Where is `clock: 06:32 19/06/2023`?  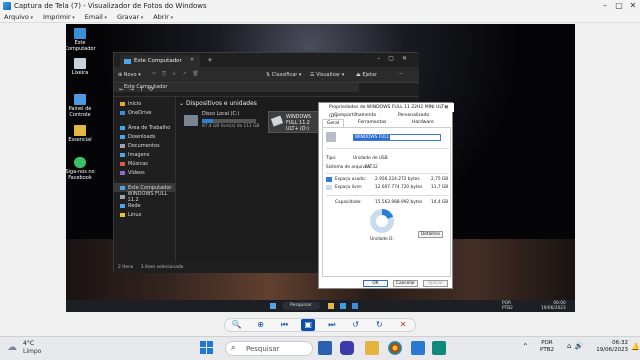 clock: 06:32 19/06/2023 is located at coordinates (610, 347).